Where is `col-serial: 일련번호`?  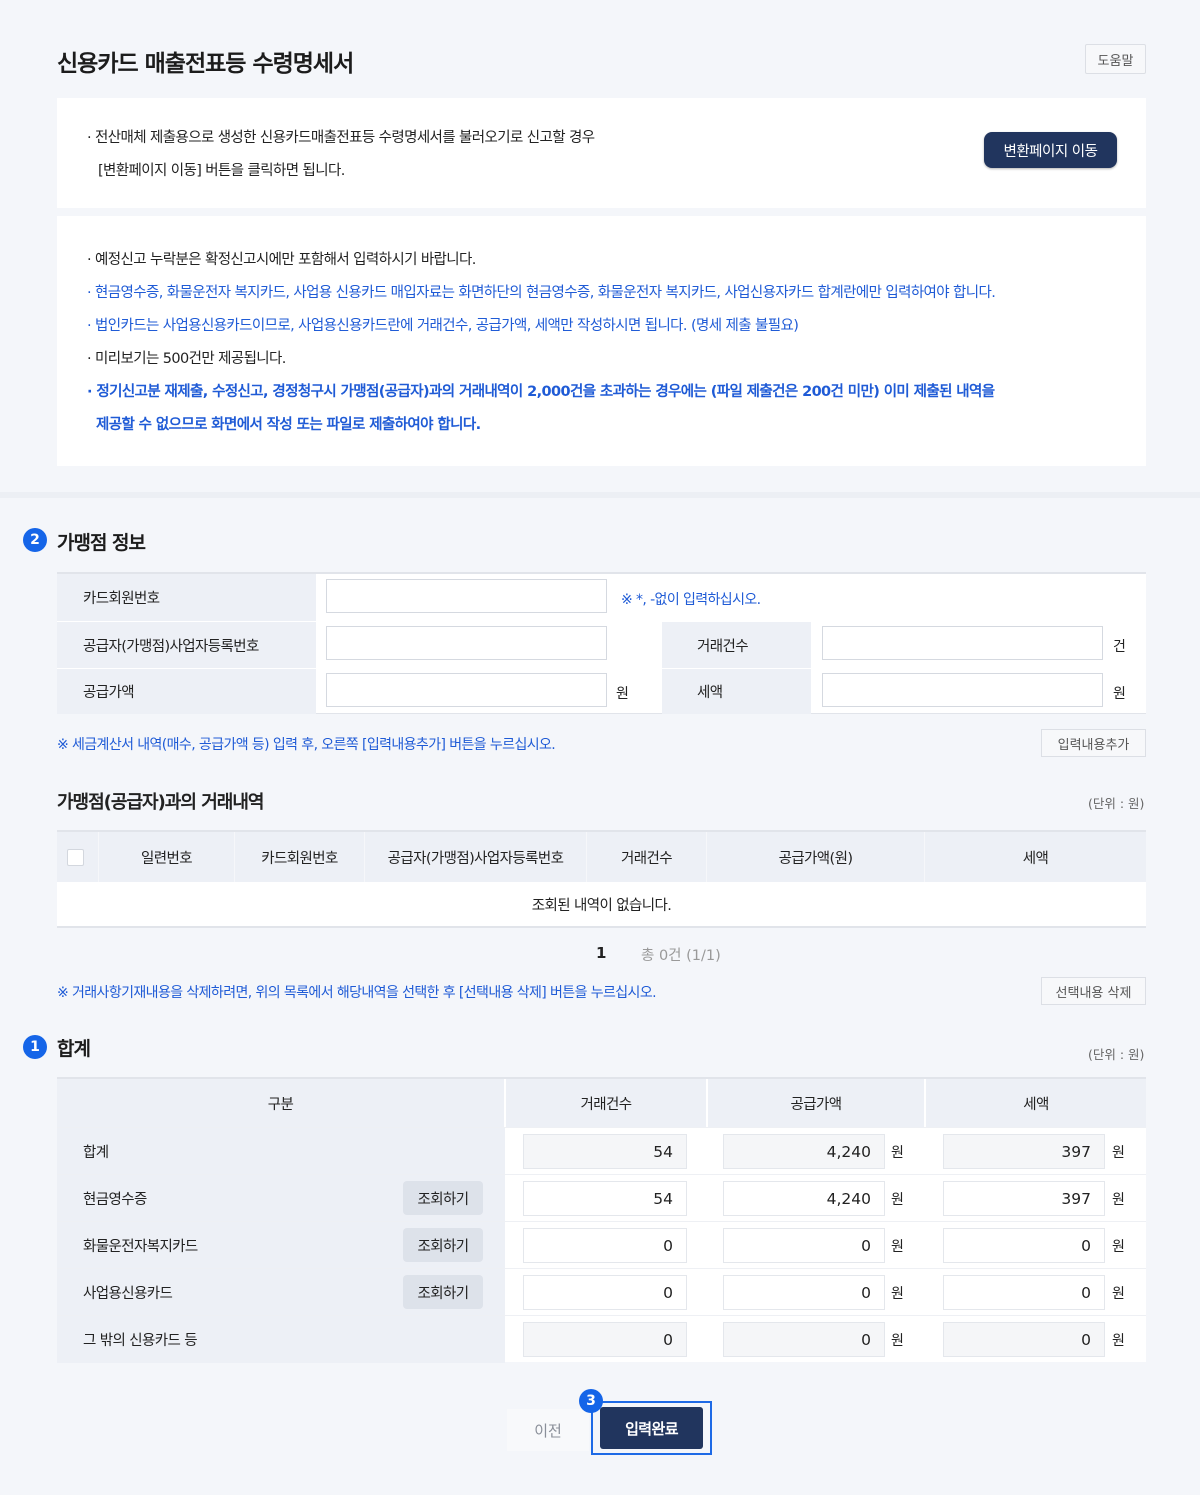
col-serial: 일련번호 is located at coordinates (167, 857).